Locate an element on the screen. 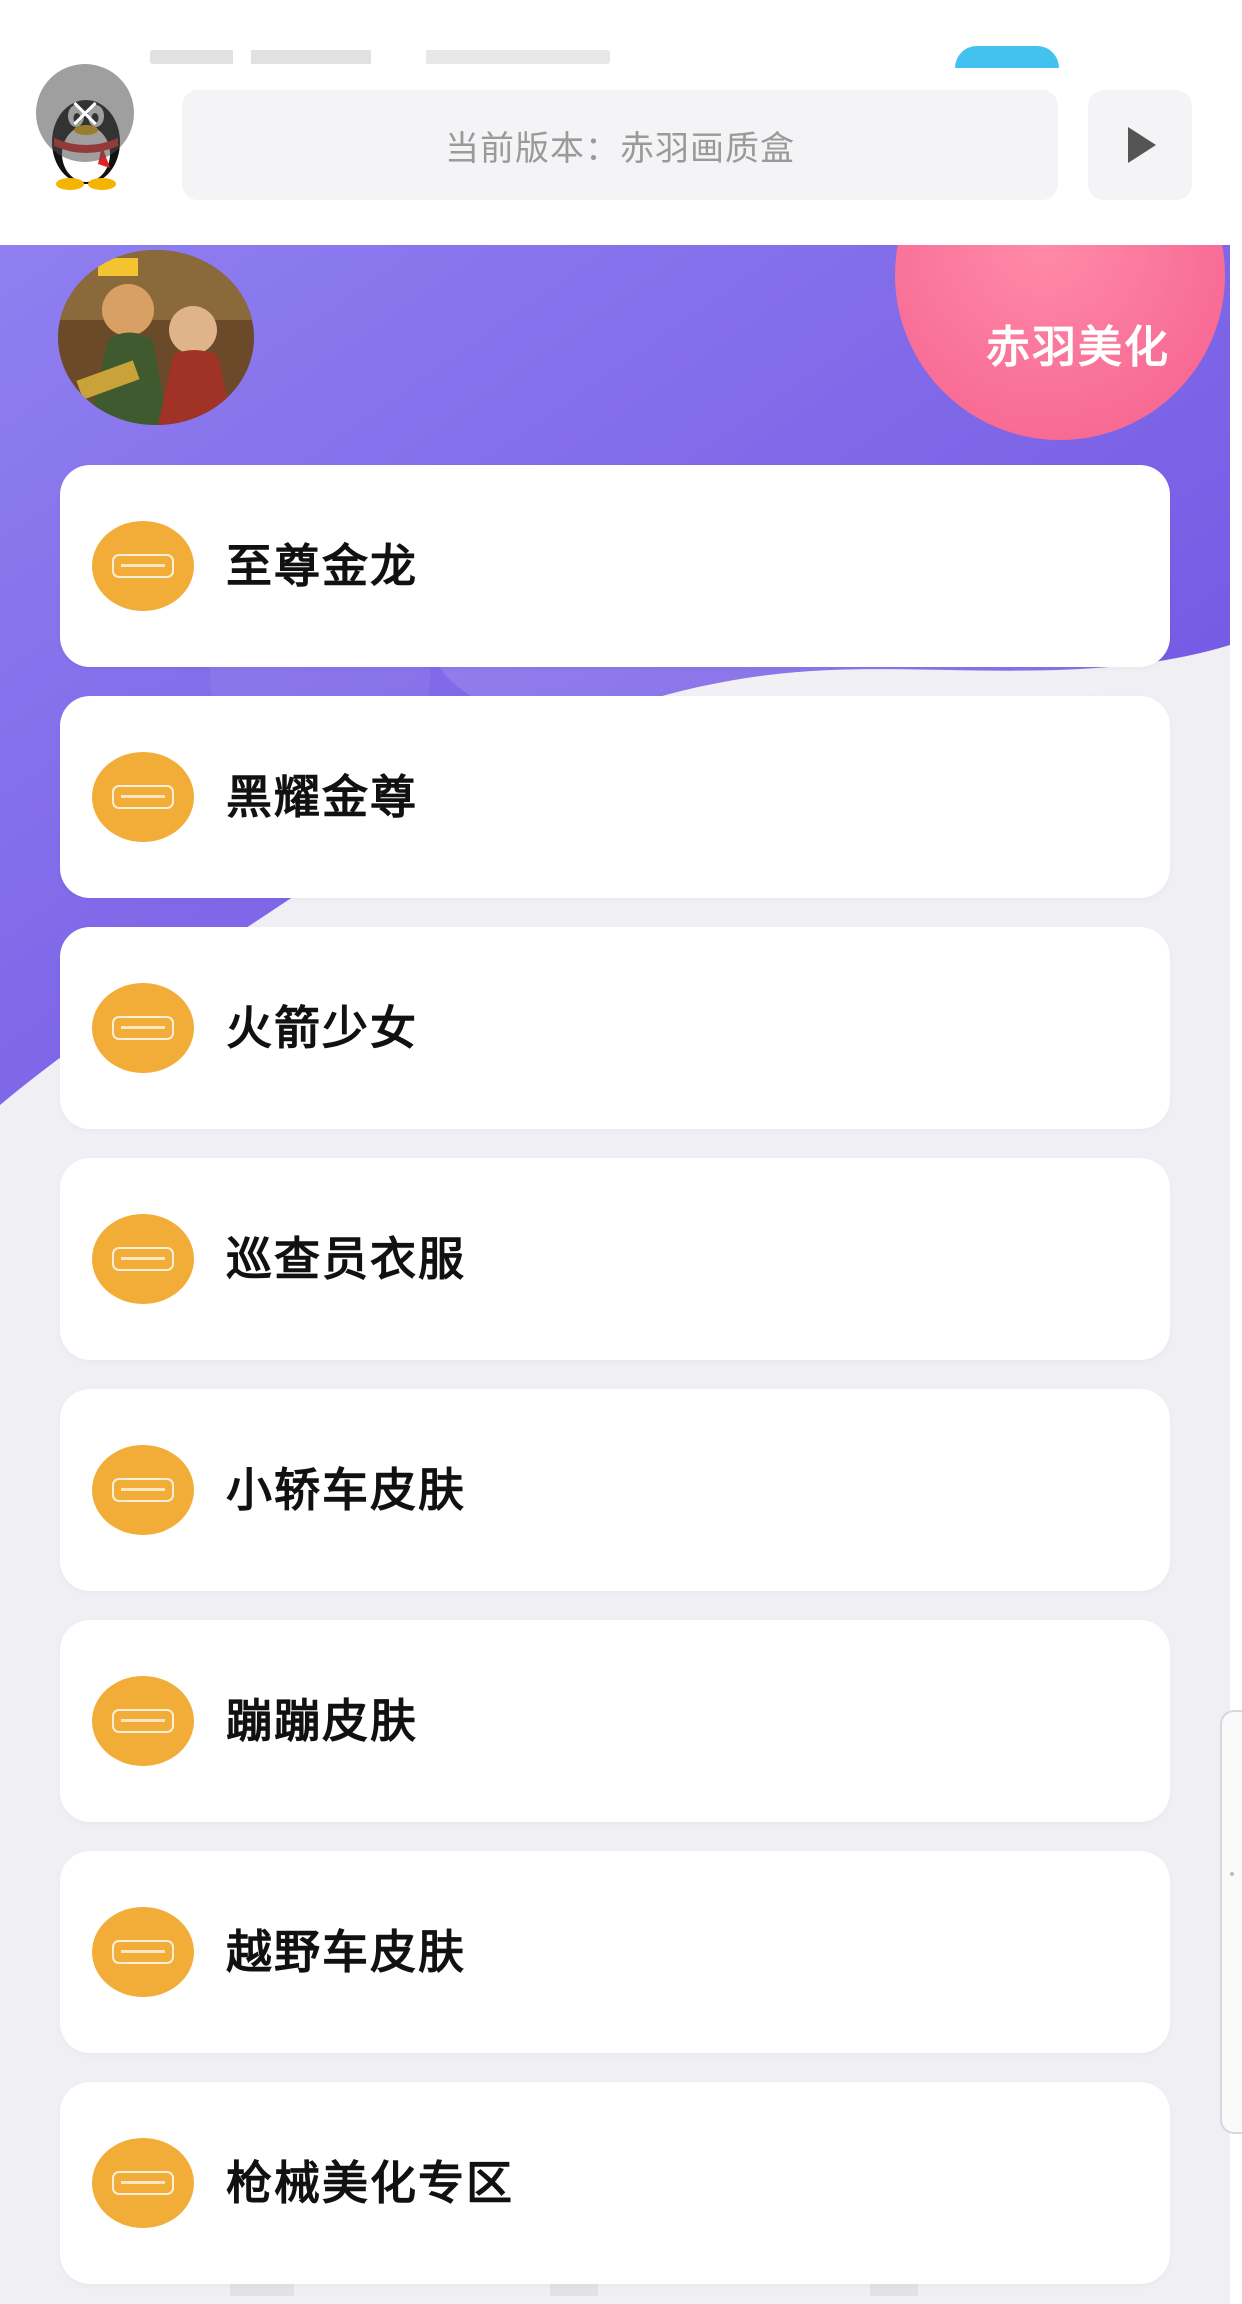 This screenshot has width=1242, height=2304. qq-button is located at coordinates (86, 129).